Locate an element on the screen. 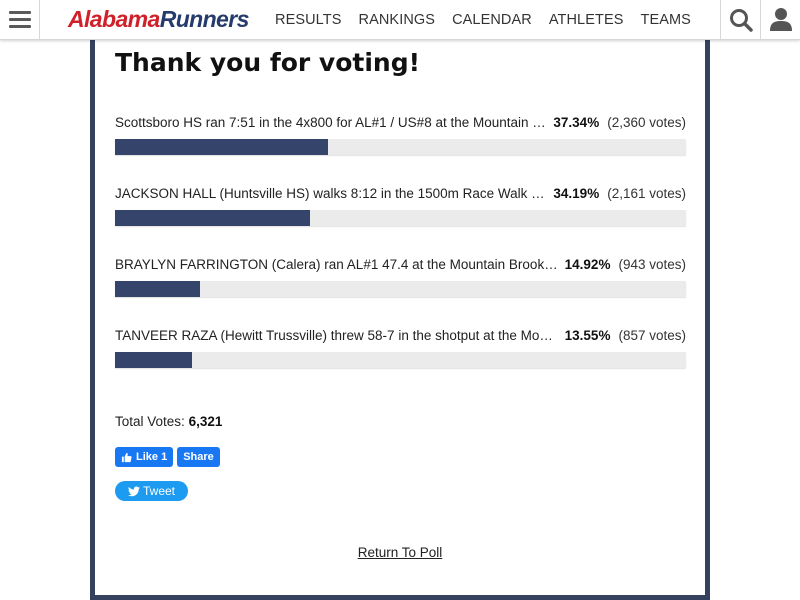 The height and width of the screenshot is (600, 800). nav-link-athletes: ATHLETES is located at coordinates (586, 20).